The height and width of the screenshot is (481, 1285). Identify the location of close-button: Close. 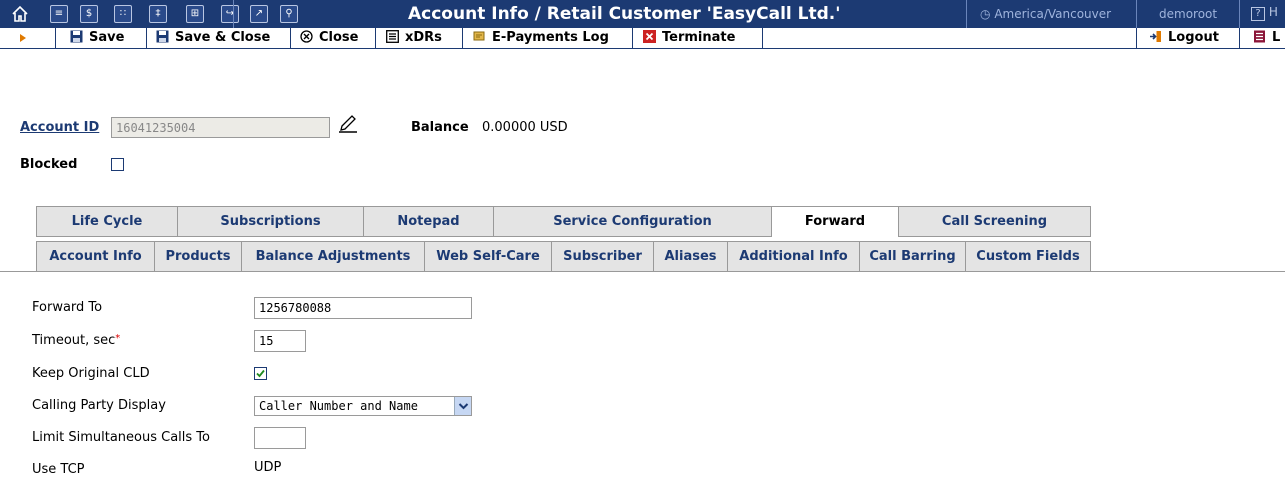
(329, 38).